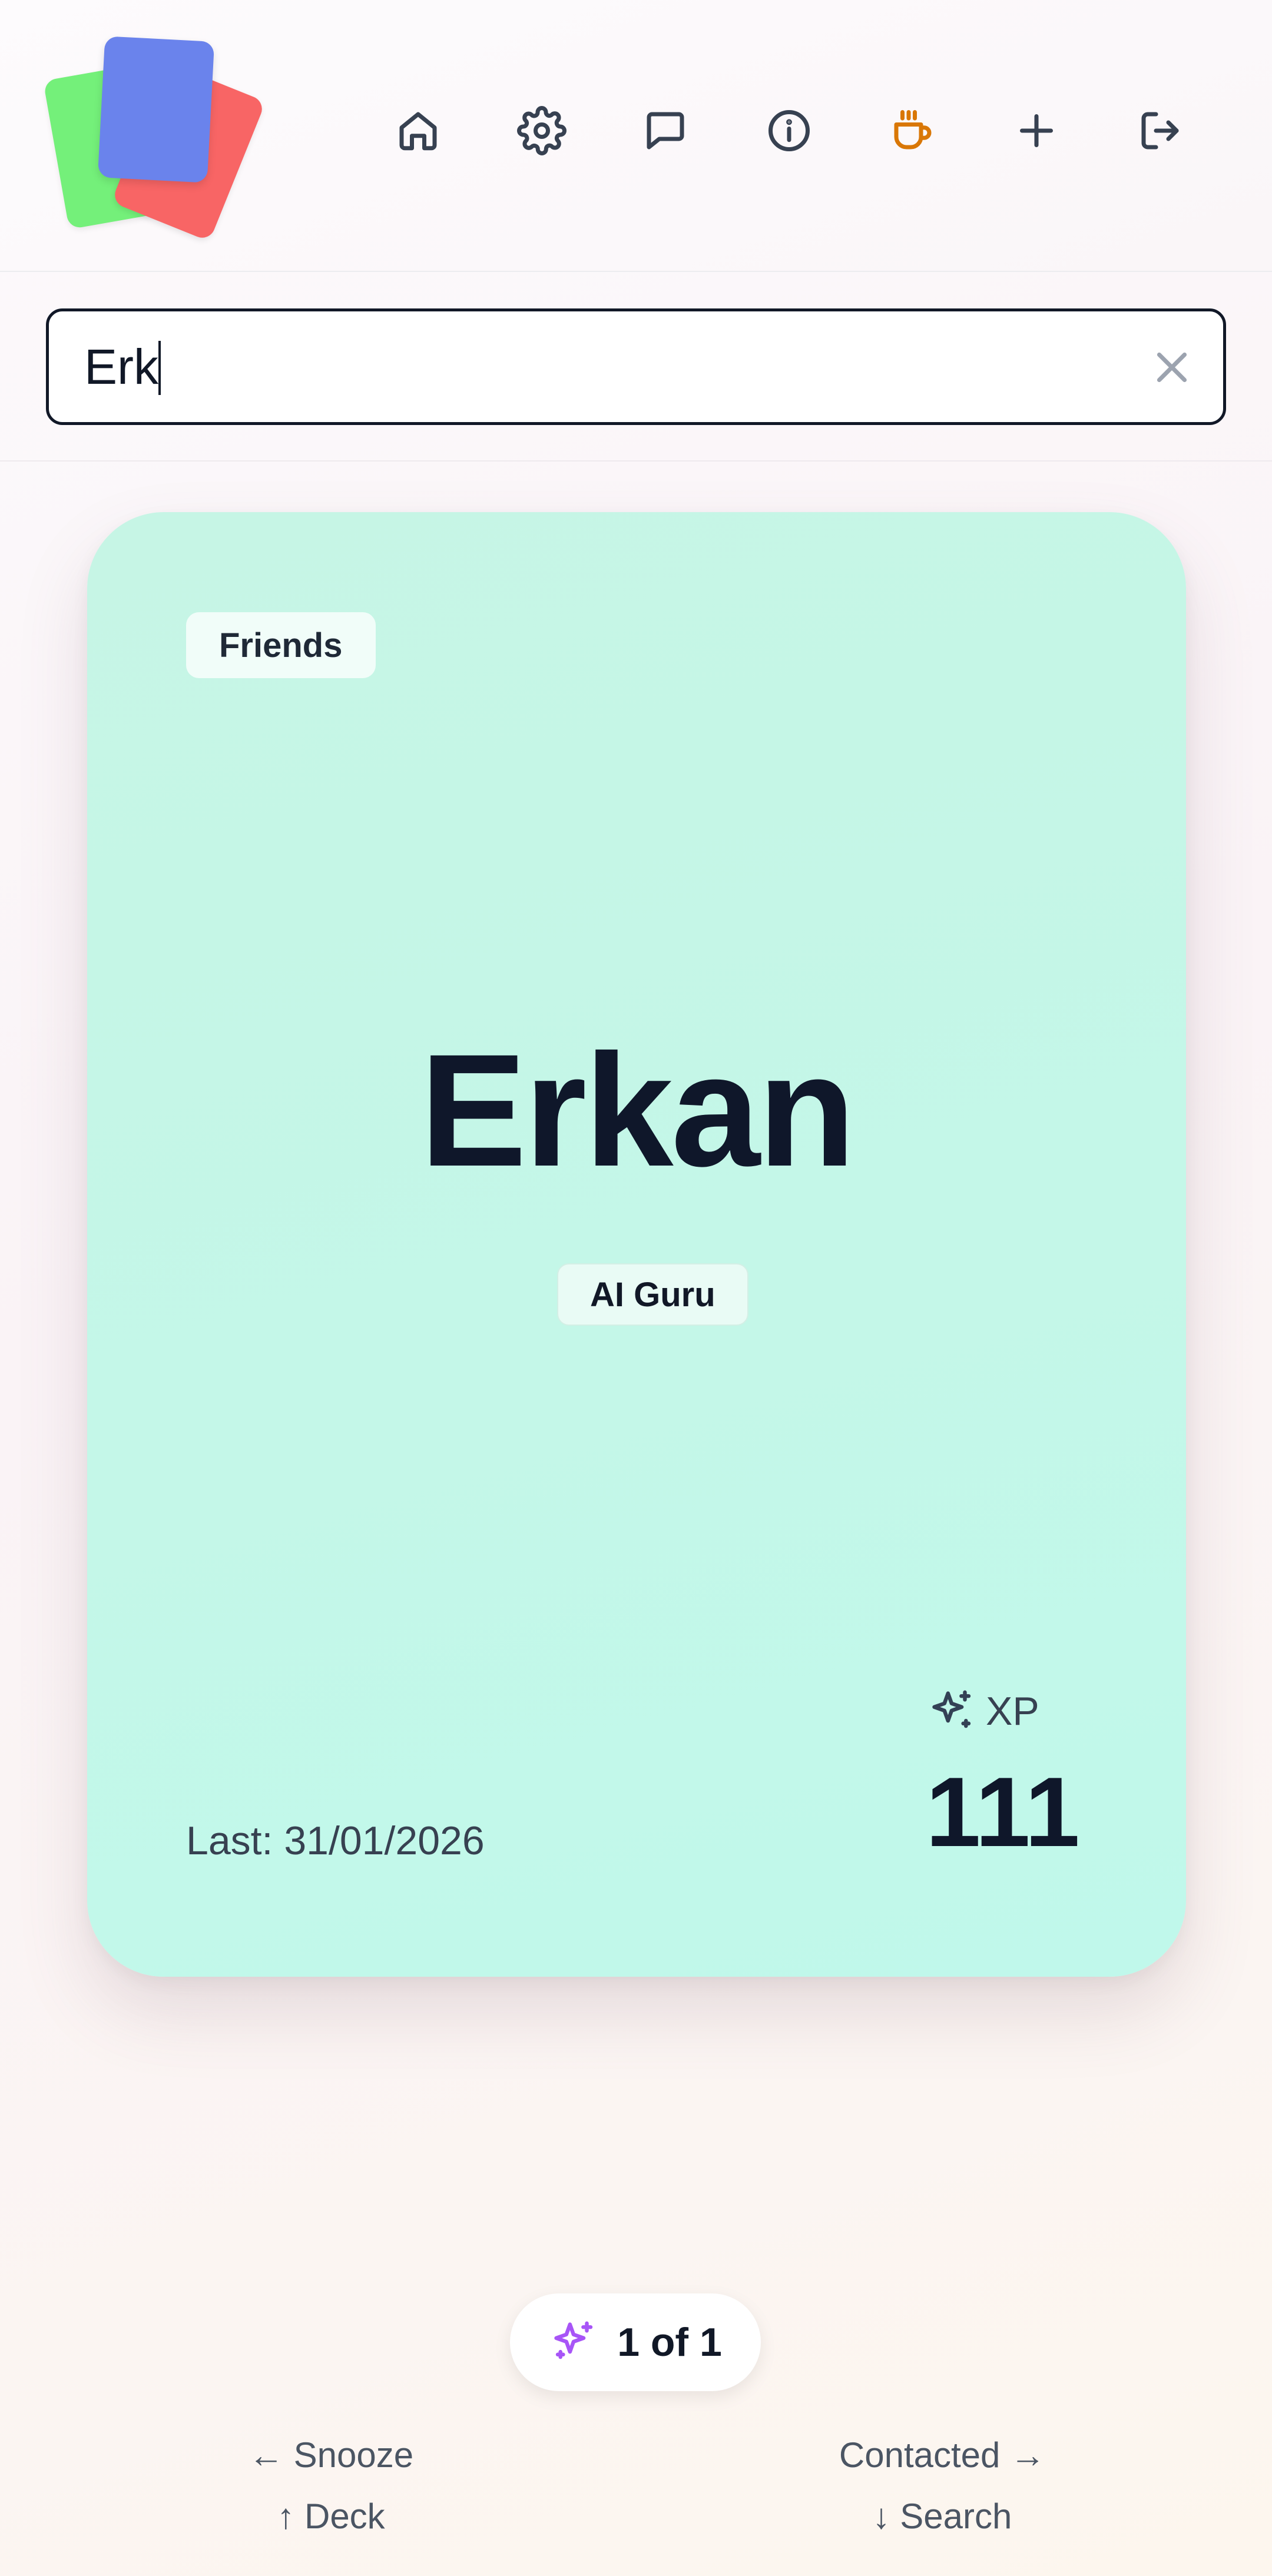 The height and width of the screenshot is (2576, 1272). I want to click on home-button, so click(418, 130).